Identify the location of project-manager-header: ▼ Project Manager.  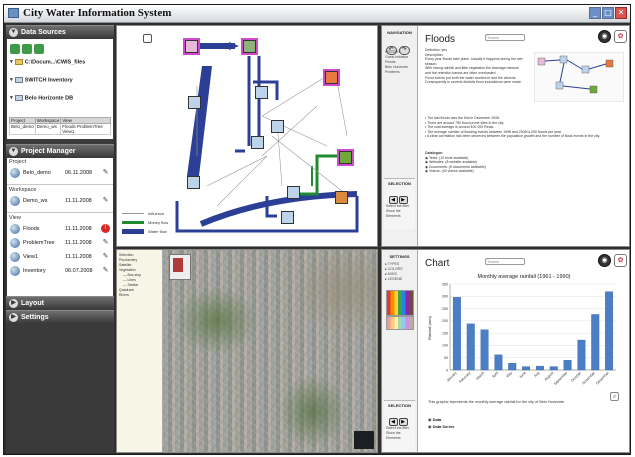
(60, 150).